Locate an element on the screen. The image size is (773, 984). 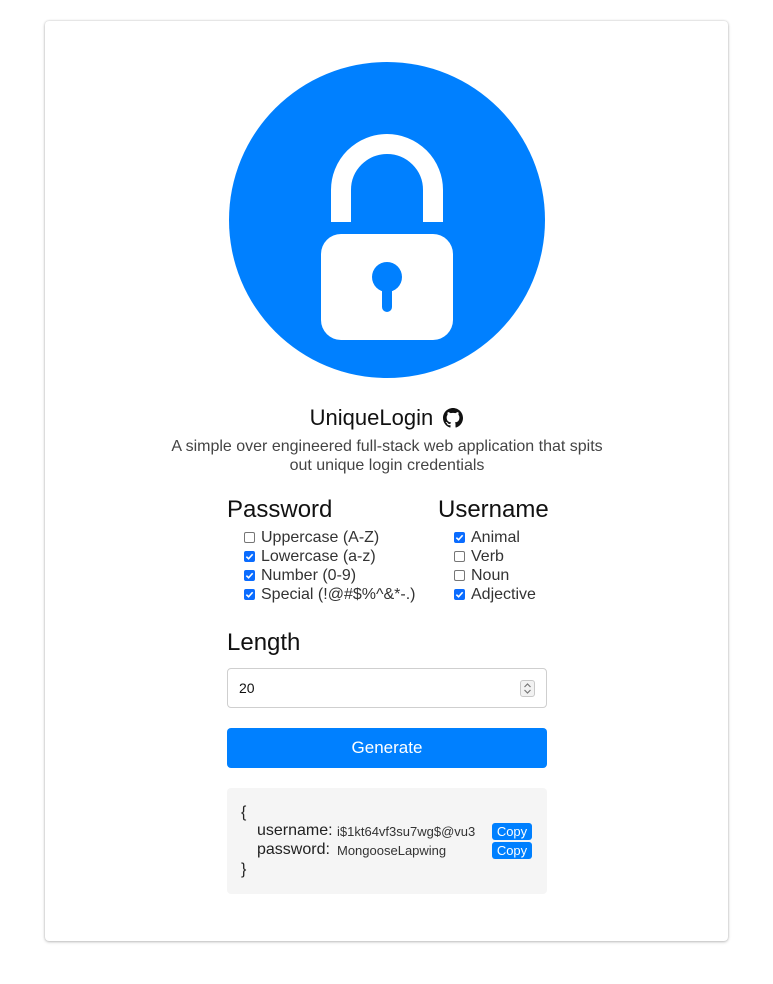
open-brace: { is located at coordinates (244, 812).